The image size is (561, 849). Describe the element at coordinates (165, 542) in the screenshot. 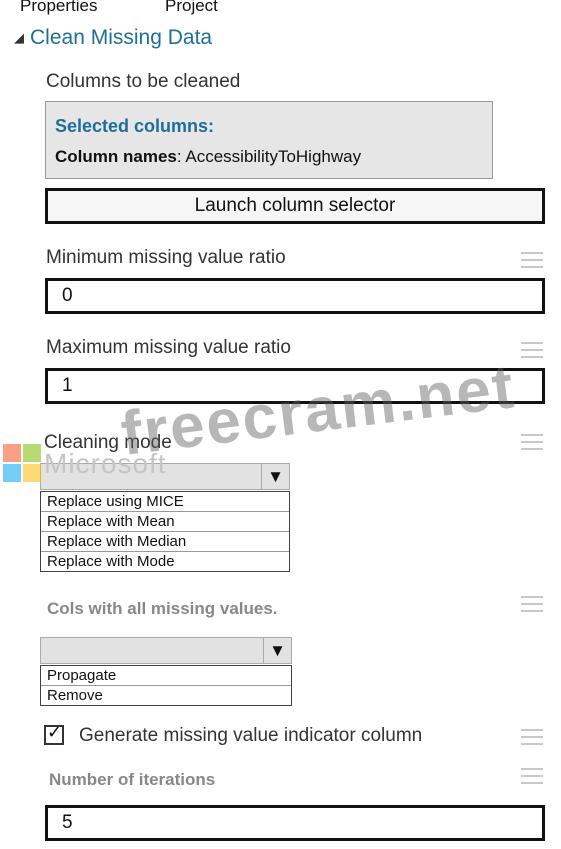

I see `option-replace-median: Replace with Median` at that location.